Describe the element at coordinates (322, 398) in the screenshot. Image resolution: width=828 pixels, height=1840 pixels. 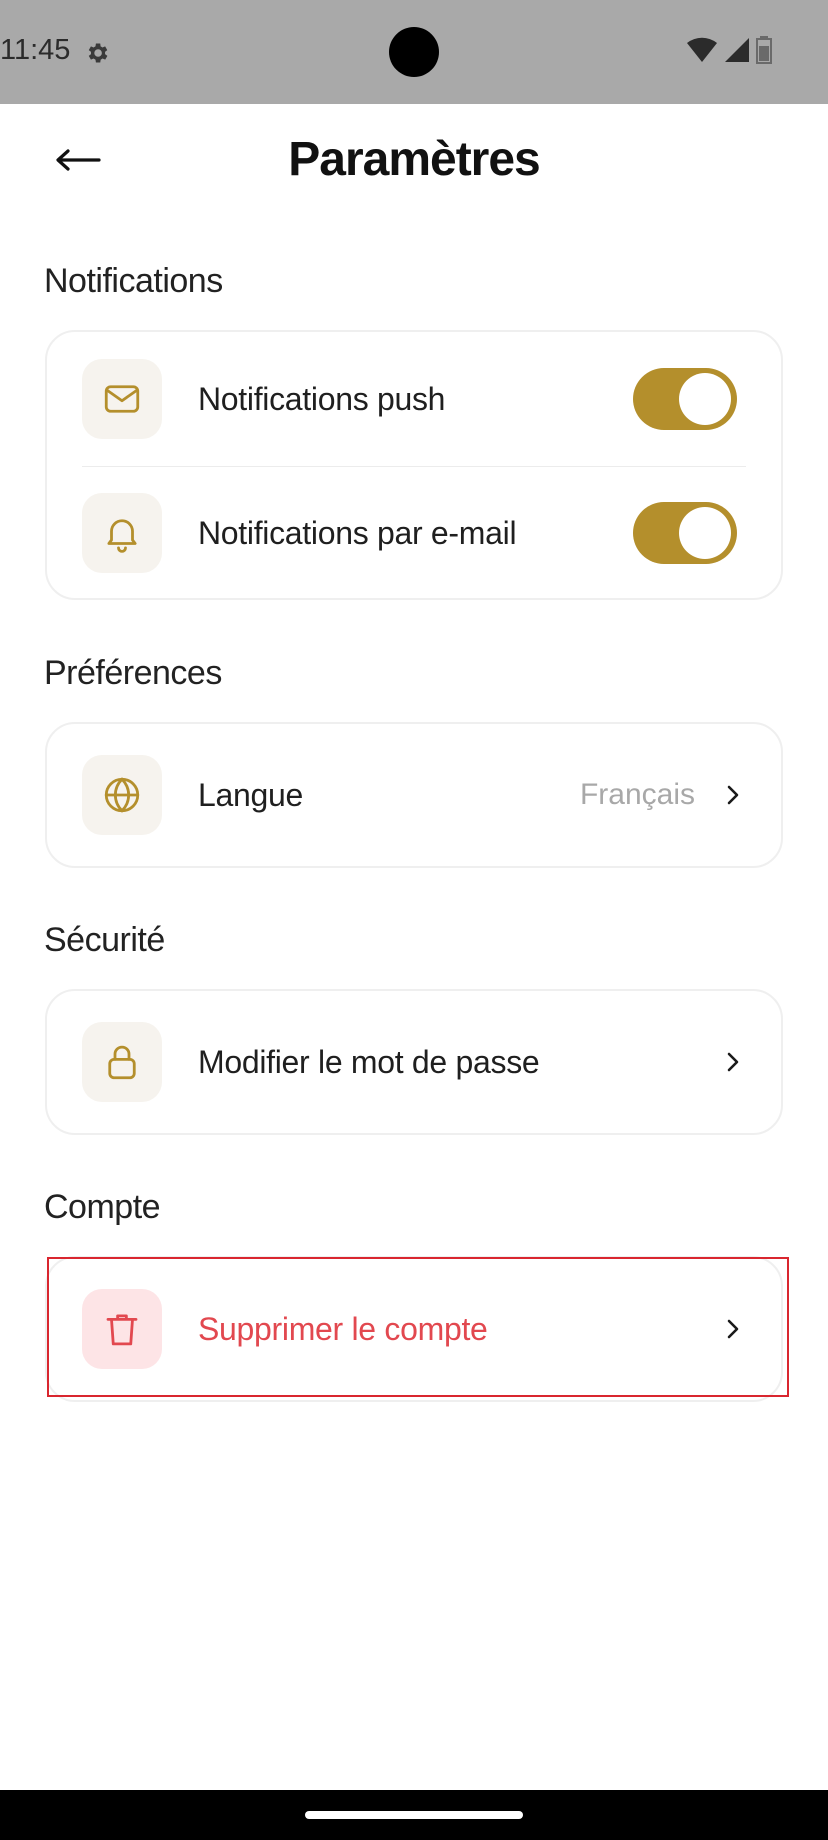
I see `push-notifications-label: Notifications push` at that location.